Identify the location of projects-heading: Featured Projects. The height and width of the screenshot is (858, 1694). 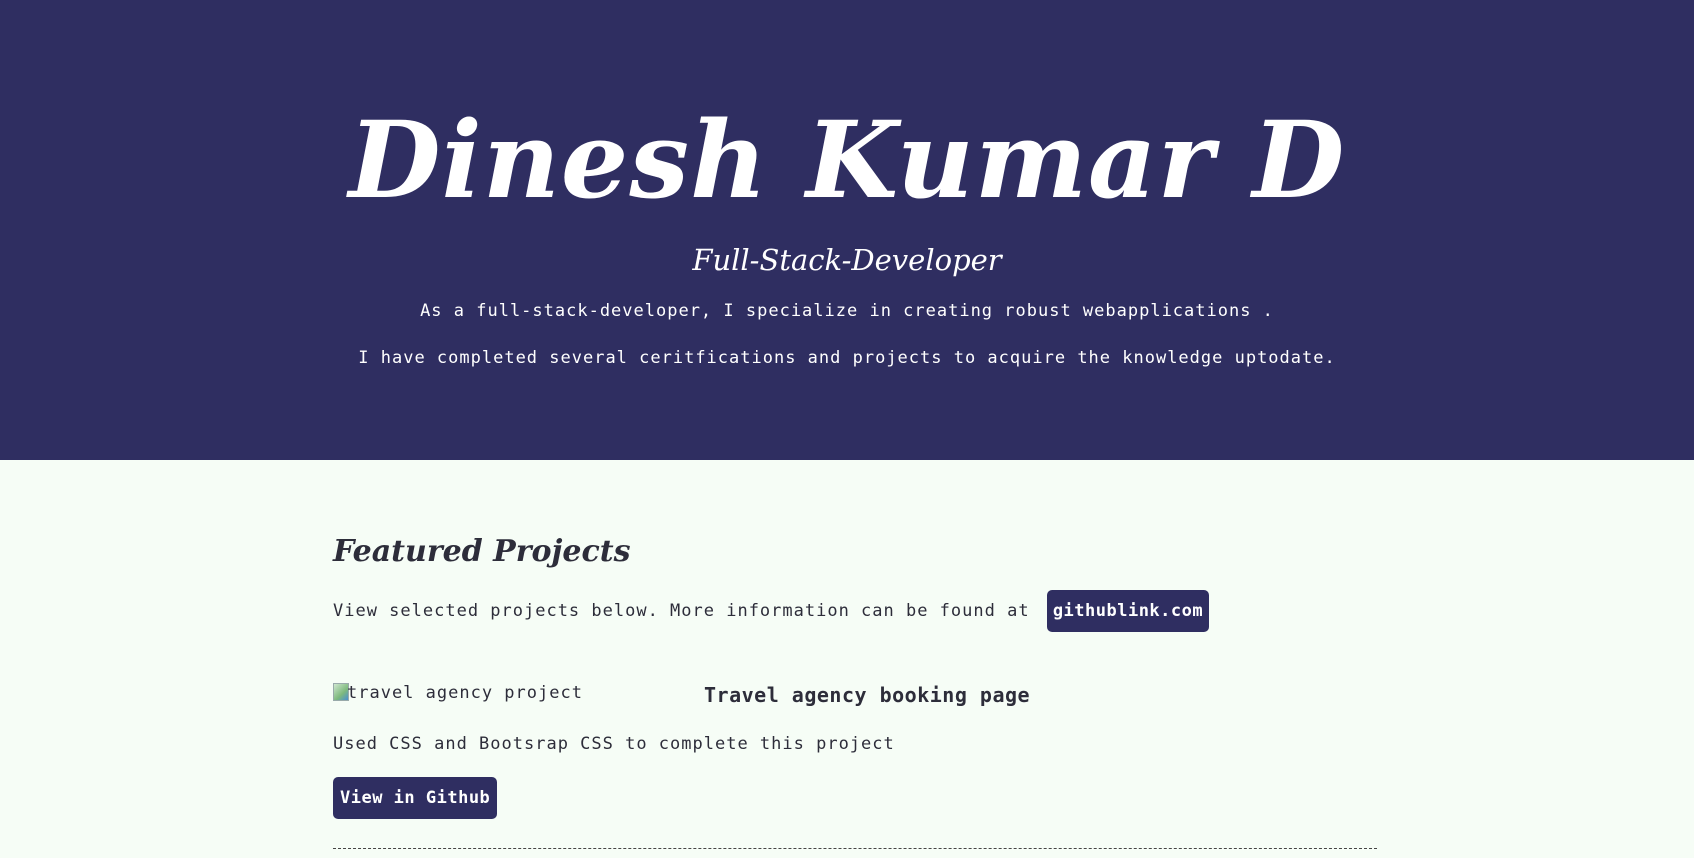
(482, 551).